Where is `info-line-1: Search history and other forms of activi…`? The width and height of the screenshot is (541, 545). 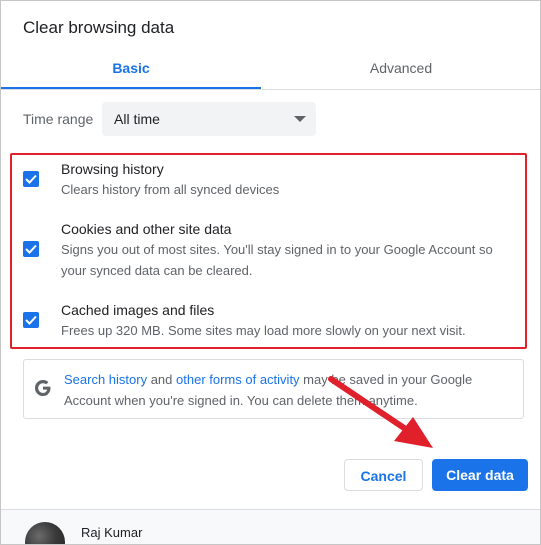 info-line-1: Search history and other forms of activi… is located at coordinates (289, 379).